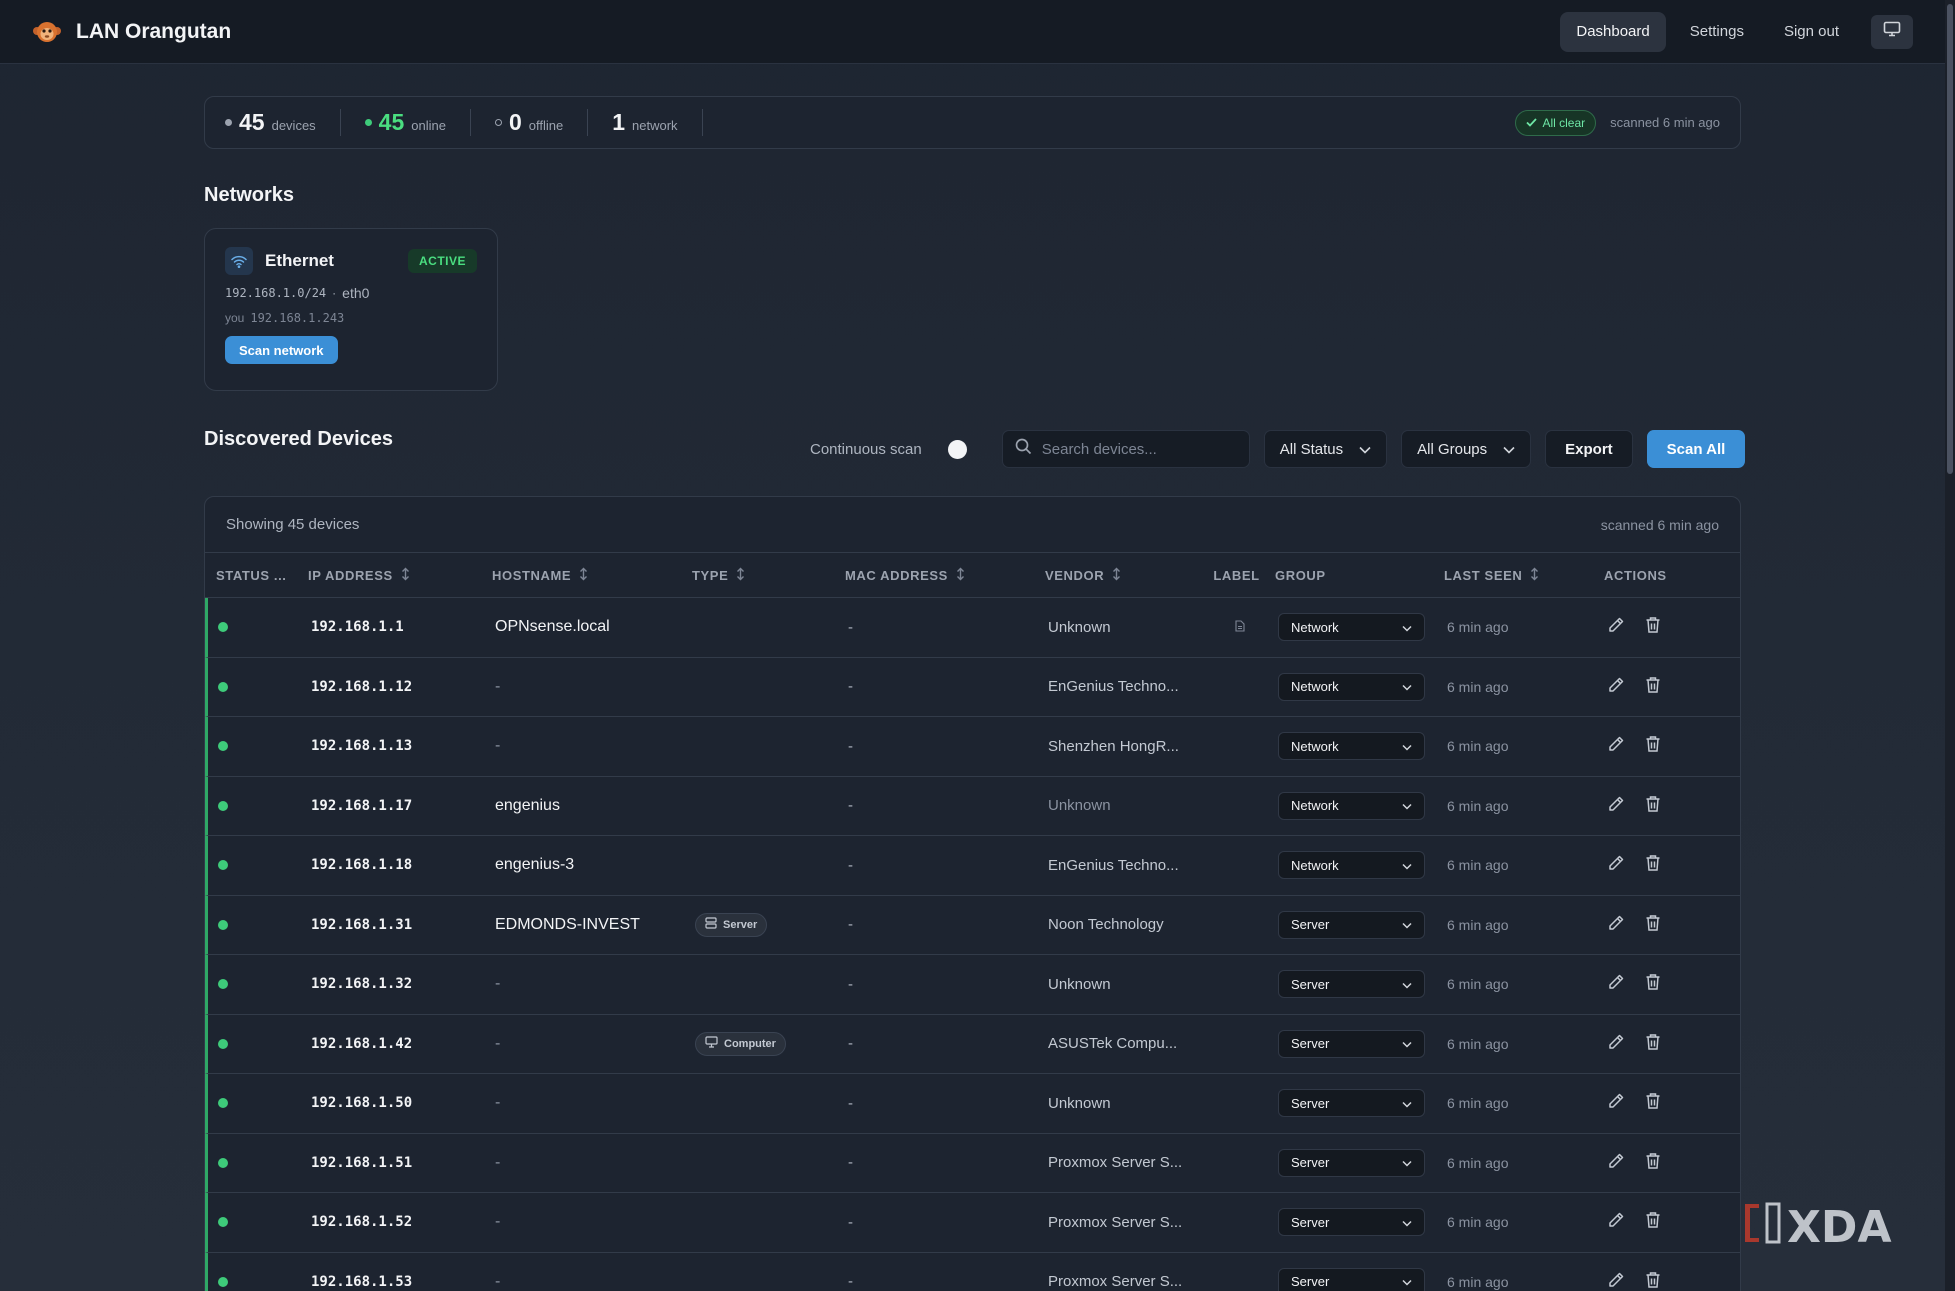  Describe the element at coordinates (1613, 31) in the screenshot. I see `nav-dashboard: Dashboard` at that location.